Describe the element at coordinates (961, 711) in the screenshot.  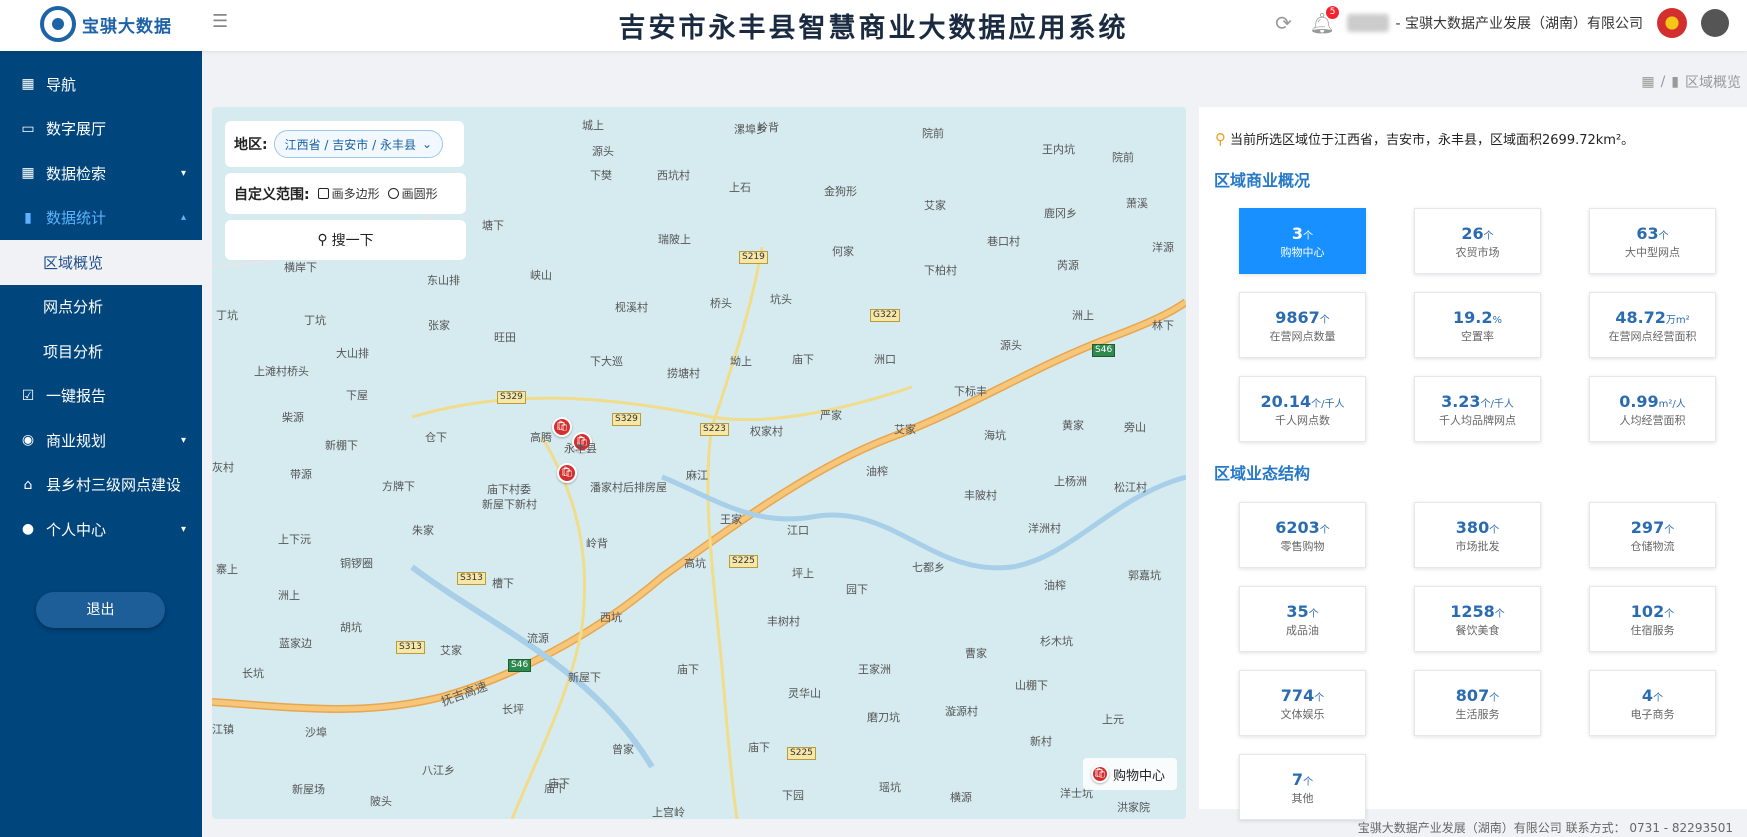
I see `map-place-label: 漩源村` at that location.